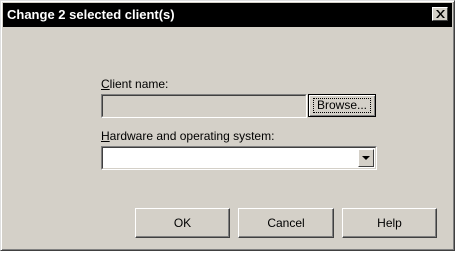 This screenshot has height=253, width=457. What do you see at coordinates (91, 14) in the screenshot?
I see `dialog-title: Change 2 selected client(s)` at bounding box center [91, 14].